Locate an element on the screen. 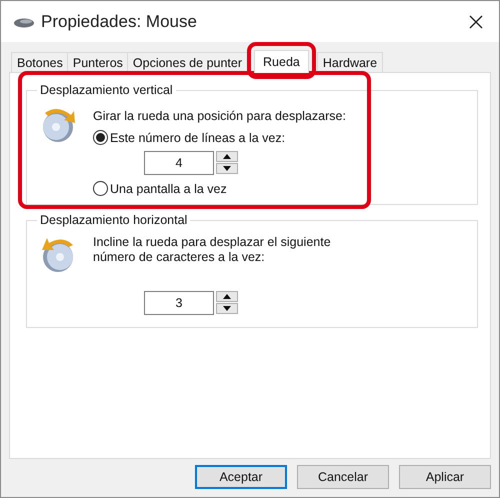  close-icon is located at coordinates (476, 22).